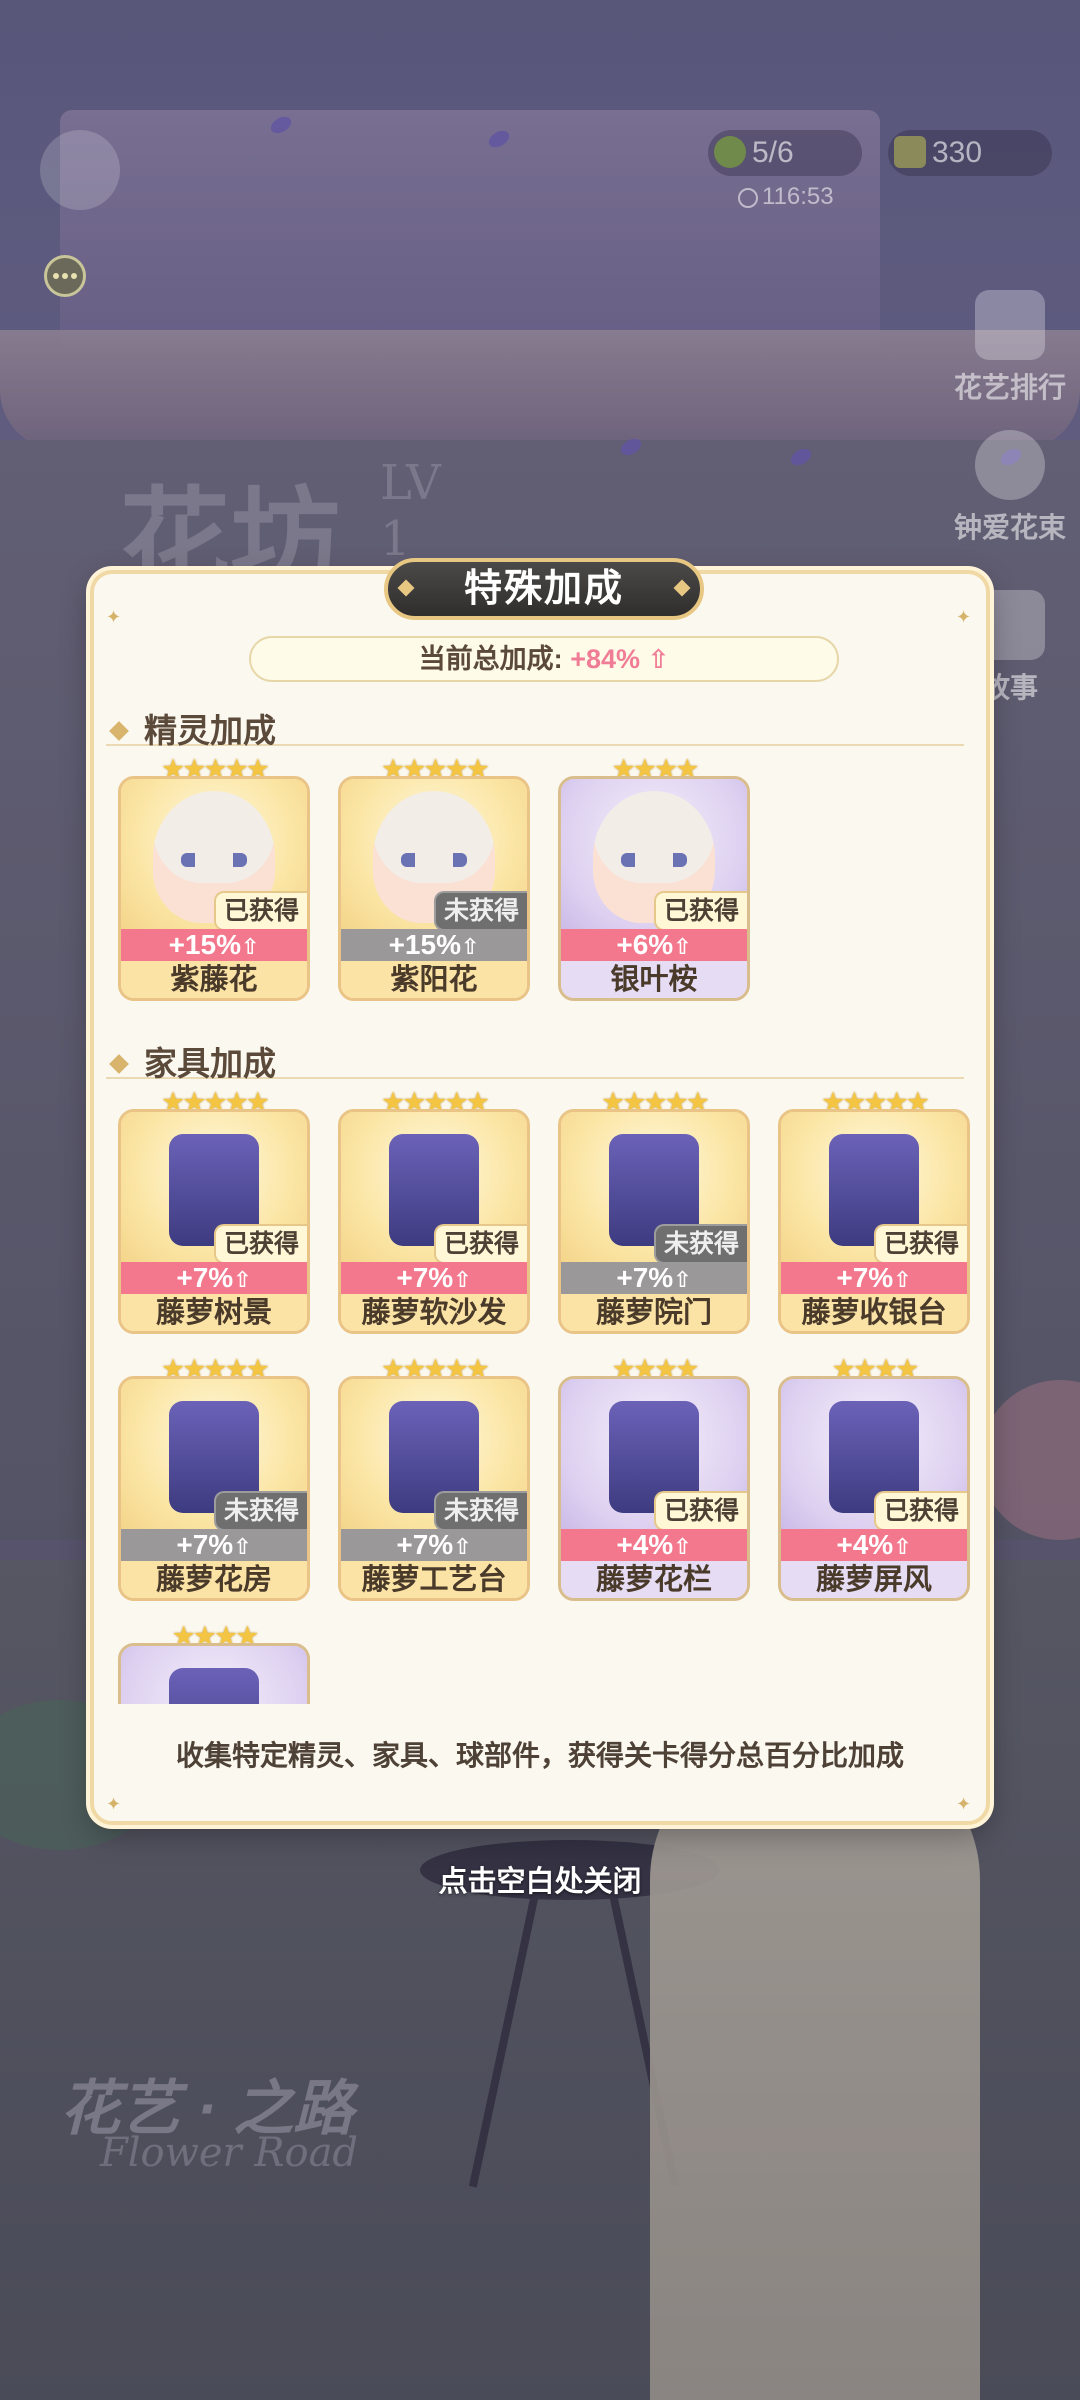 This screenshot has width=1080, height=2400. Describe the element at coordinates (654, 979) in the screenshot. I see `card-name: 银叶桉` at that location.